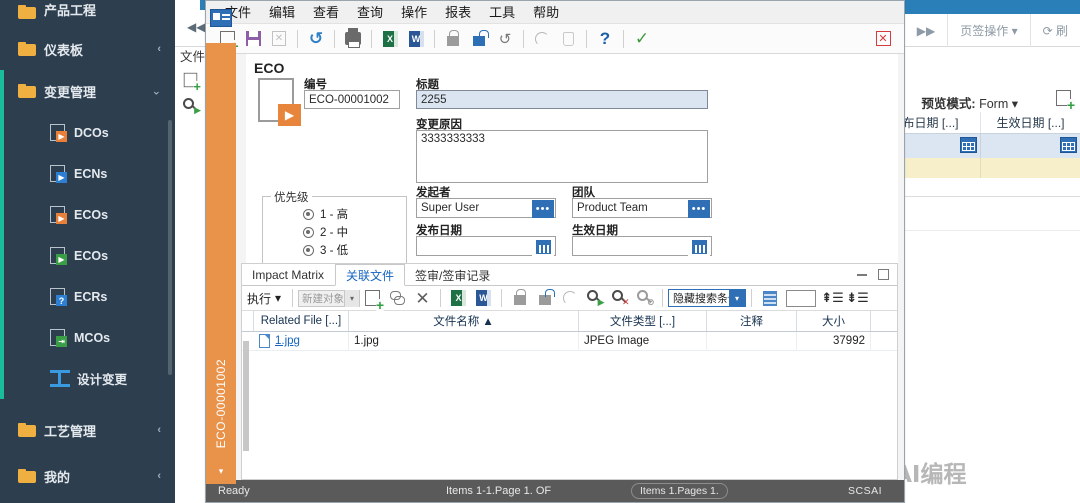 The height and width of the screenshot is (503, 1080). What do you see at coordinates (353, 39) in the screenshot?
I see `print-button` at bounding box center [353, 39].